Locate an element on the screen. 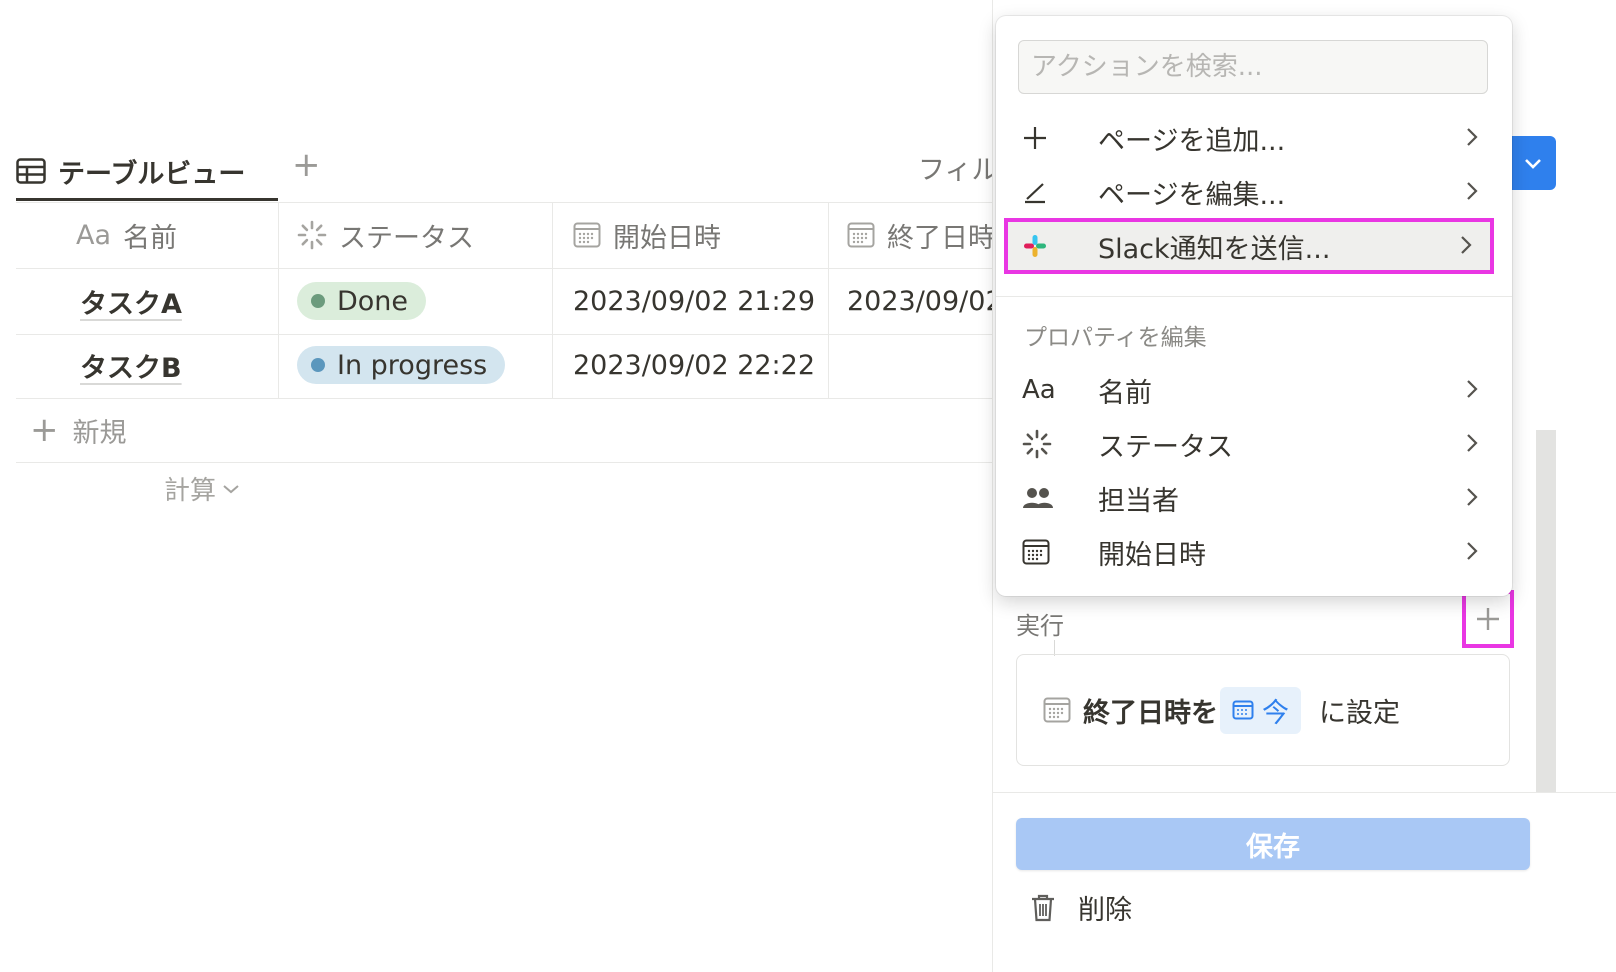 The image size is (1616, 972). scrollbar is located at coordinates (1546, 611).